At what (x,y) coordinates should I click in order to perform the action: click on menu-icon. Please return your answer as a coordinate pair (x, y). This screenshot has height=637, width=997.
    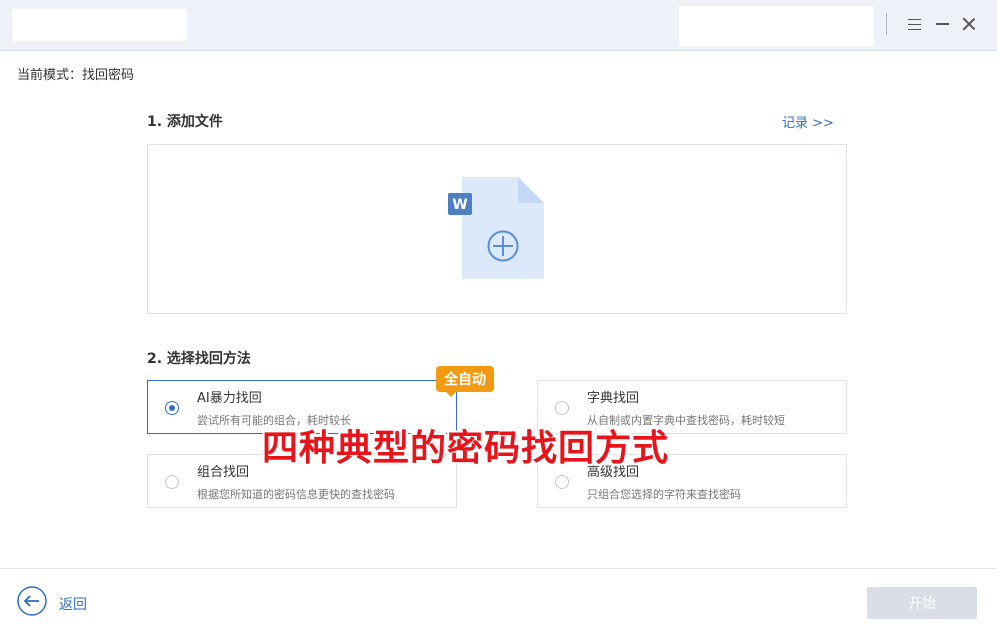
    Looking at the image, I should click on (914, 24).